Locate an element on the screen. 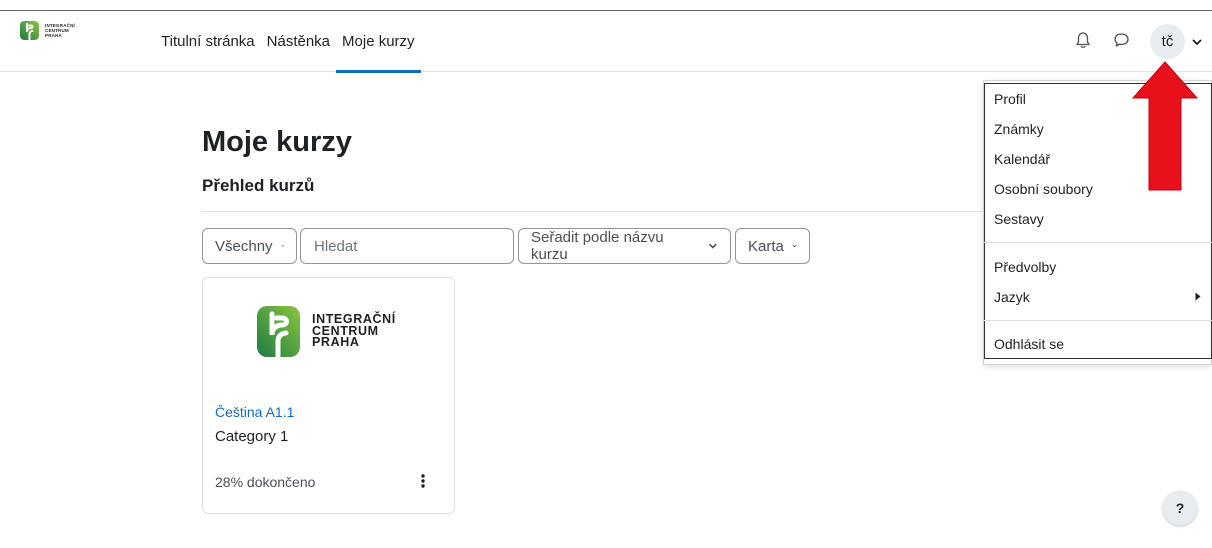 The width and height of the screenshot is (1212, 548). user-avatar: tč is located at coordinates (1167, 41).